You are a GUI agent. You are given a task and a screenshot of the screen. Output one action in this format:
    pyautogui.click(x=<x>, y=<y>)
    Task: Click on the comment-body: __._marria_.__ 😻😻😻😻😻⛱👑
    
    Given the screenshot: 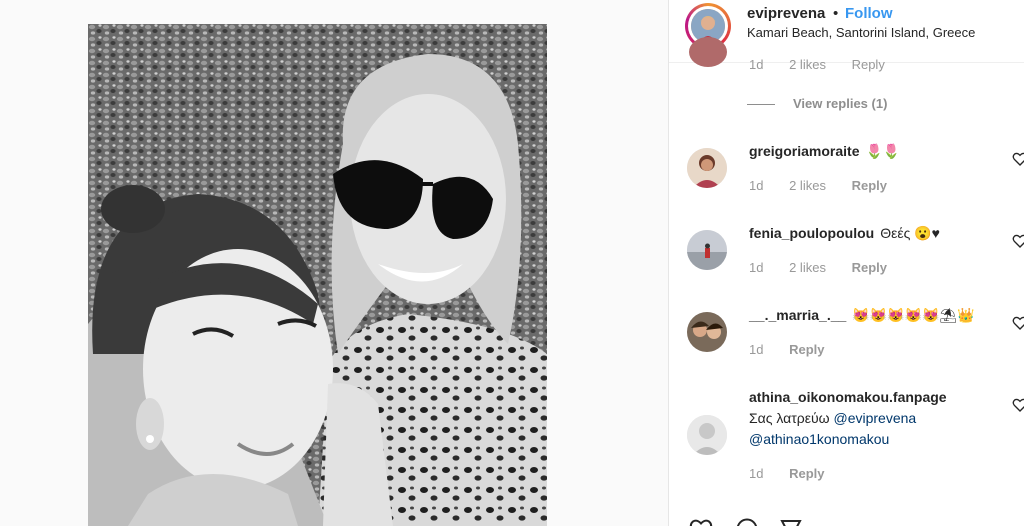 What is the action you would take?
    pyautogui.click(x=874, y=315)
    